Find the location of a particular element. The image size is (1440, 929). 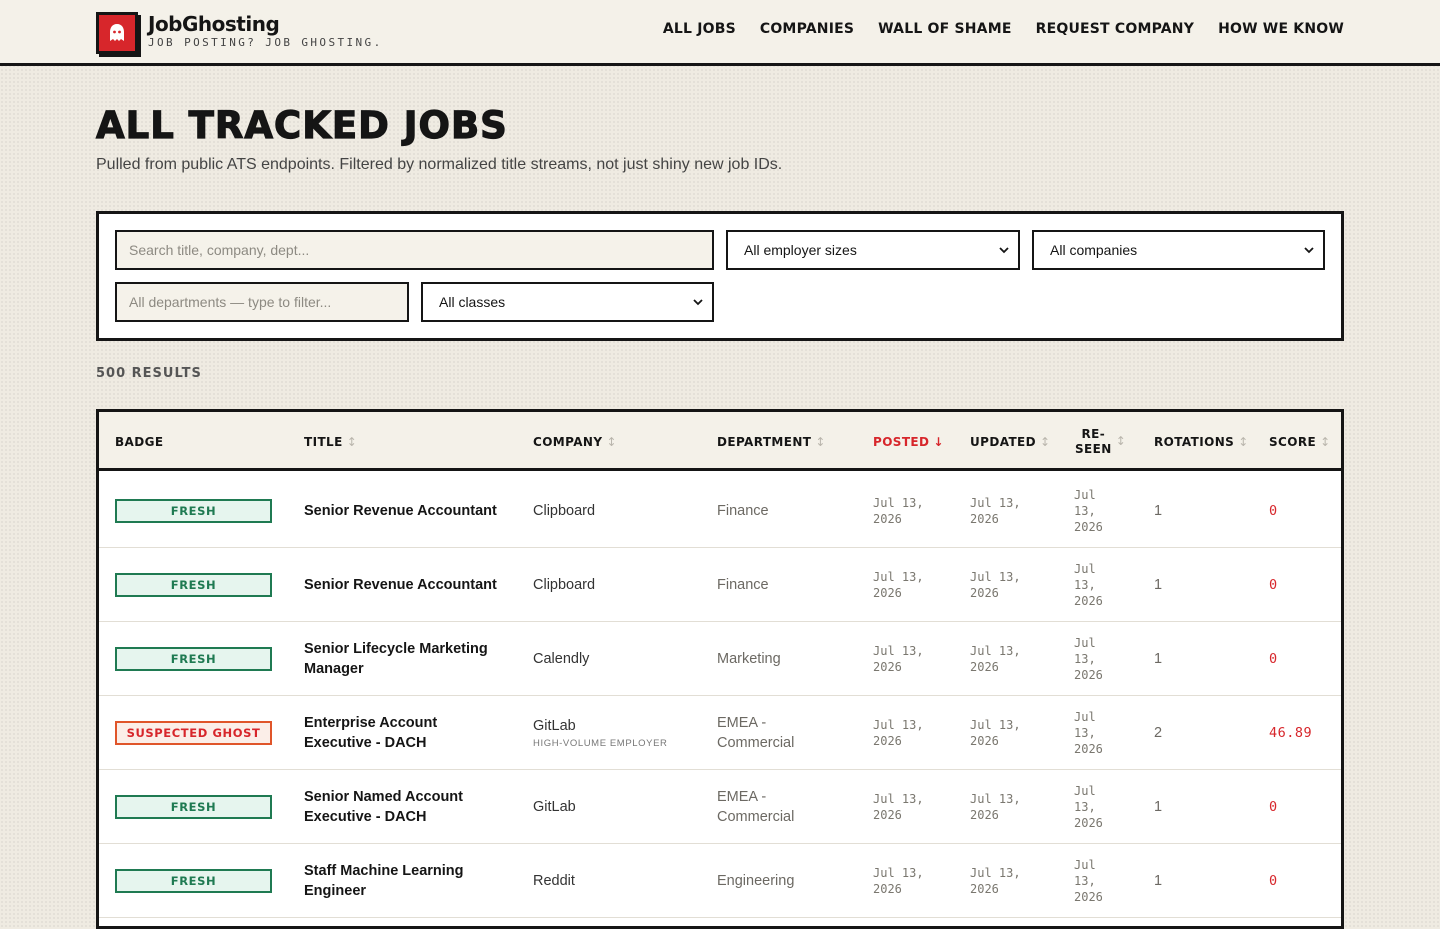

job-title-link: Staff Machine Learning Engineer is located at coordinates (404, 881).